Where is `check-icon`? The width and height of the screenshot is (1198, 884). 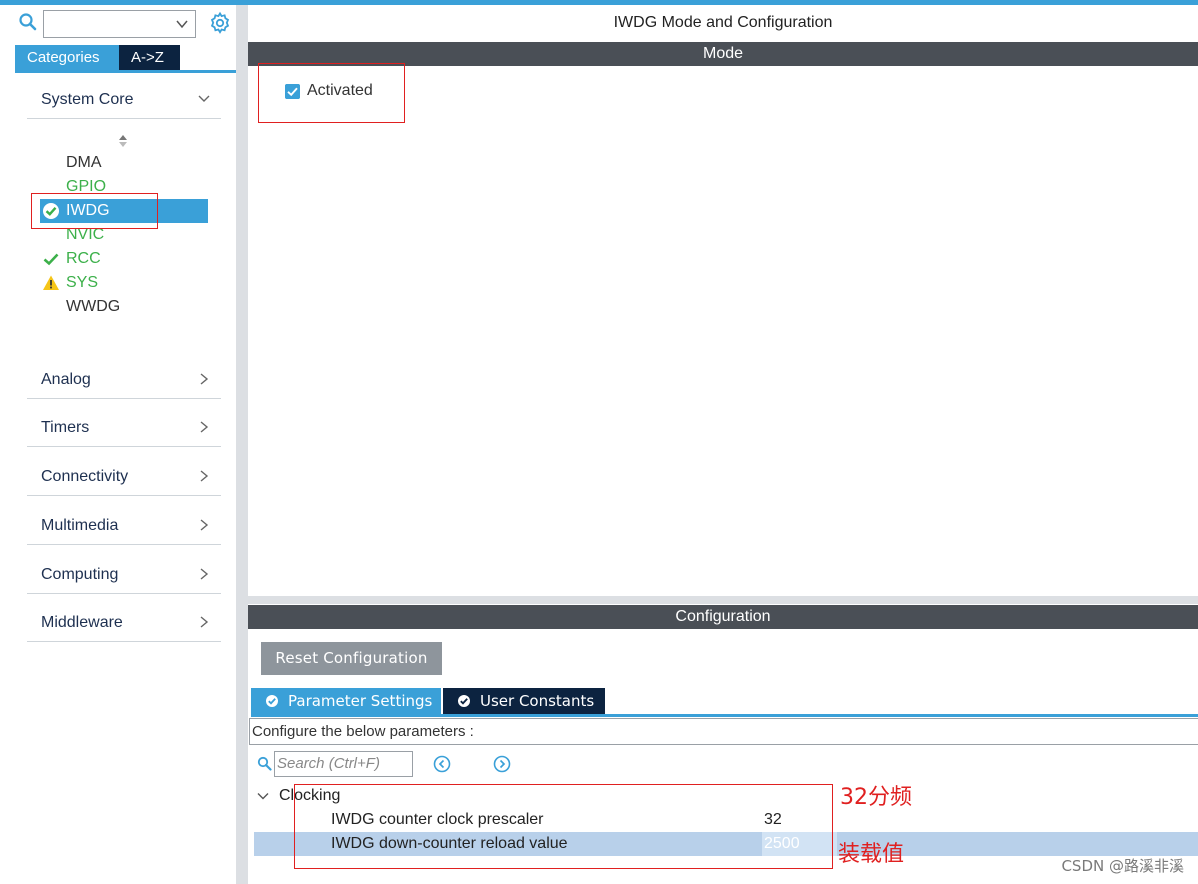
check-icon is located at coordinates (51, 259).